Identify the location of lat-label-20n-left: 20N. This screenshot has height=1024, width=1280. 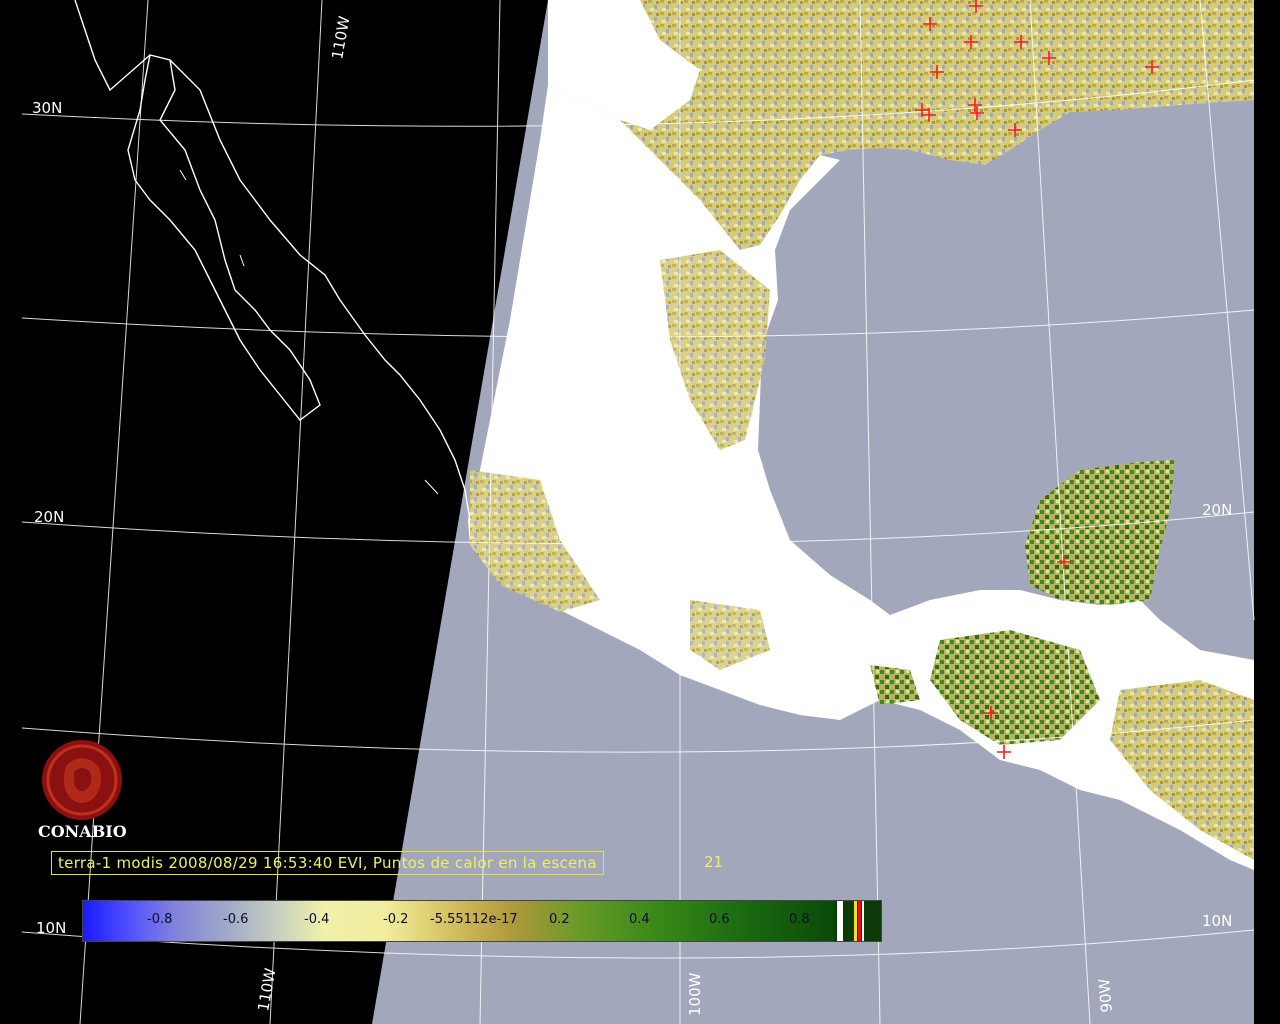
(49, 517).